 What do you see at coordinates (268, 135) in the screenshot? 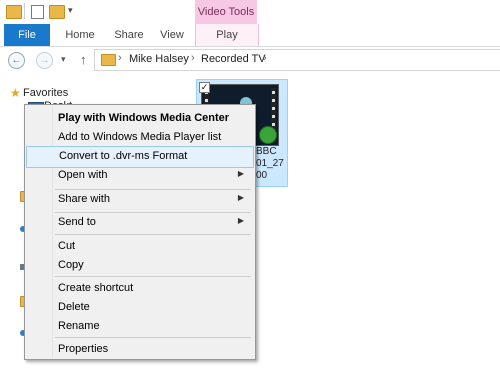
I see `media-center-logo-icon` at bounding box center [268, 135].